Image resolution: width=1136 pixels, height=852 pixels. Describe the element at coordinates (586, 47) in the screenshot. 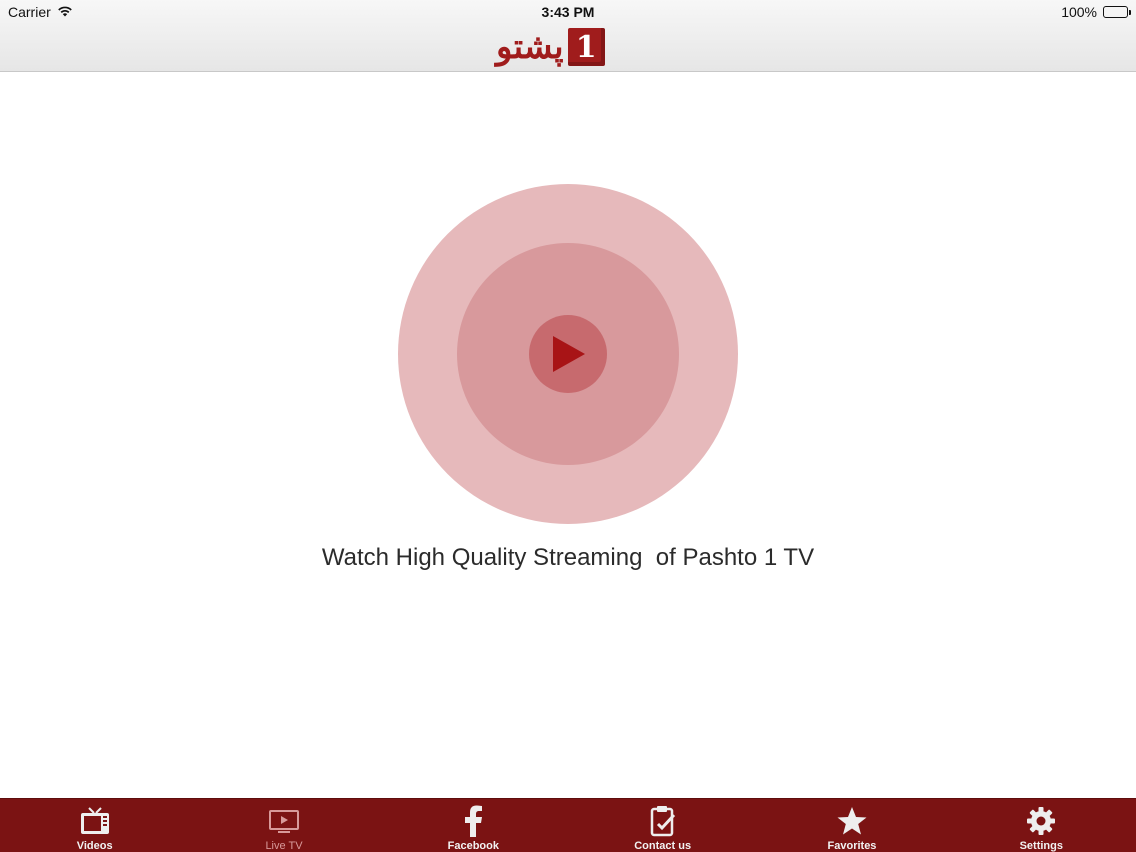

I see `logo-mark: 1` at that location.